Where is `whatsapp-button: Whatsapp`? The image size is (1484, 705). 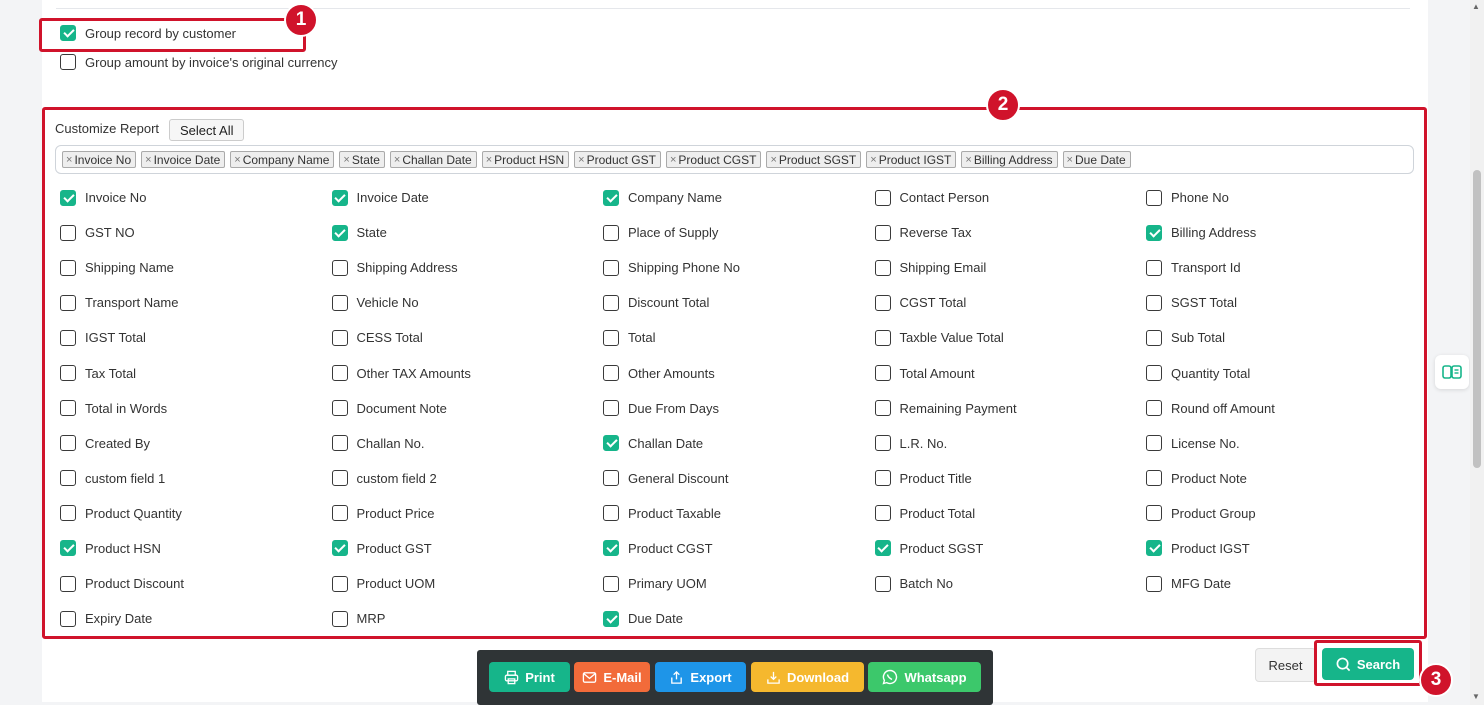 whatsapp-button: Whatsapp is located at coordinates (924, 677).